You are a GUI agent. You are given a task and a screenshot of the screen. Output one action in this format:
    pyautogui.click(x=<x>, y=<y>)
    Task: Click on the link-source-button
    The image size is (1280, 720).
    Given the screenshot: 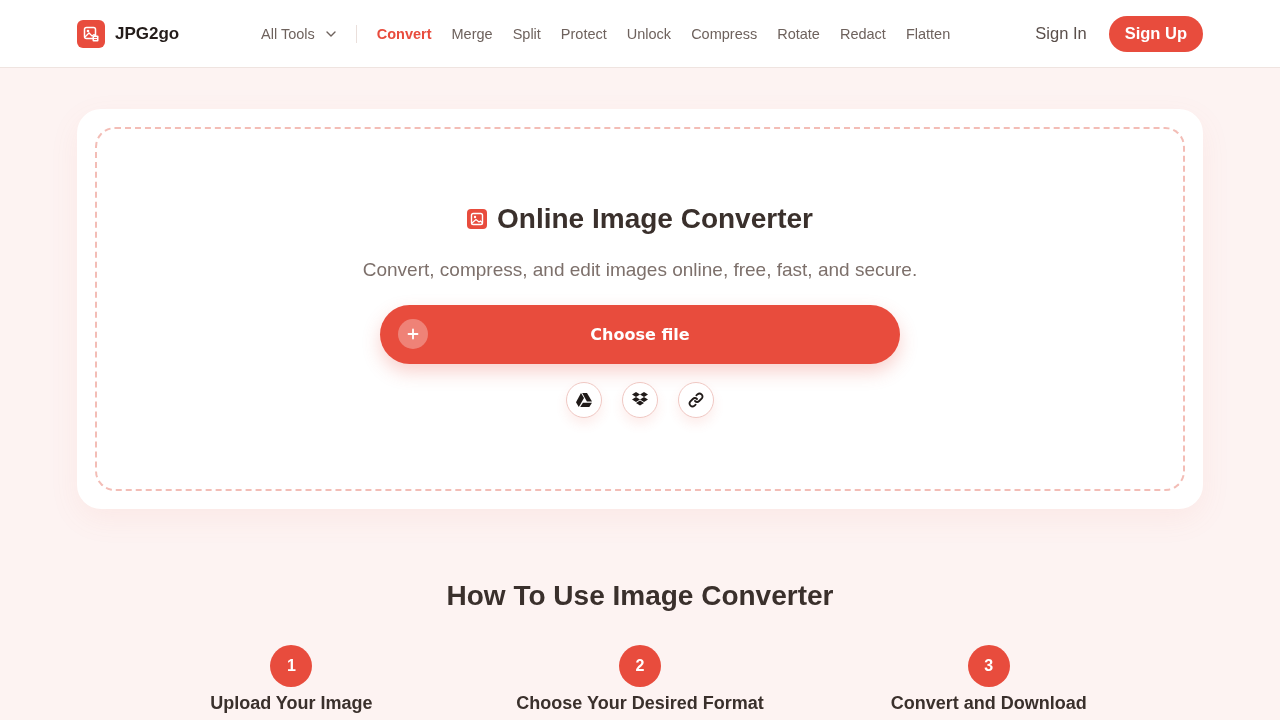 What is the action you would take?
    pyautogui.click(x=696, y=399)
    